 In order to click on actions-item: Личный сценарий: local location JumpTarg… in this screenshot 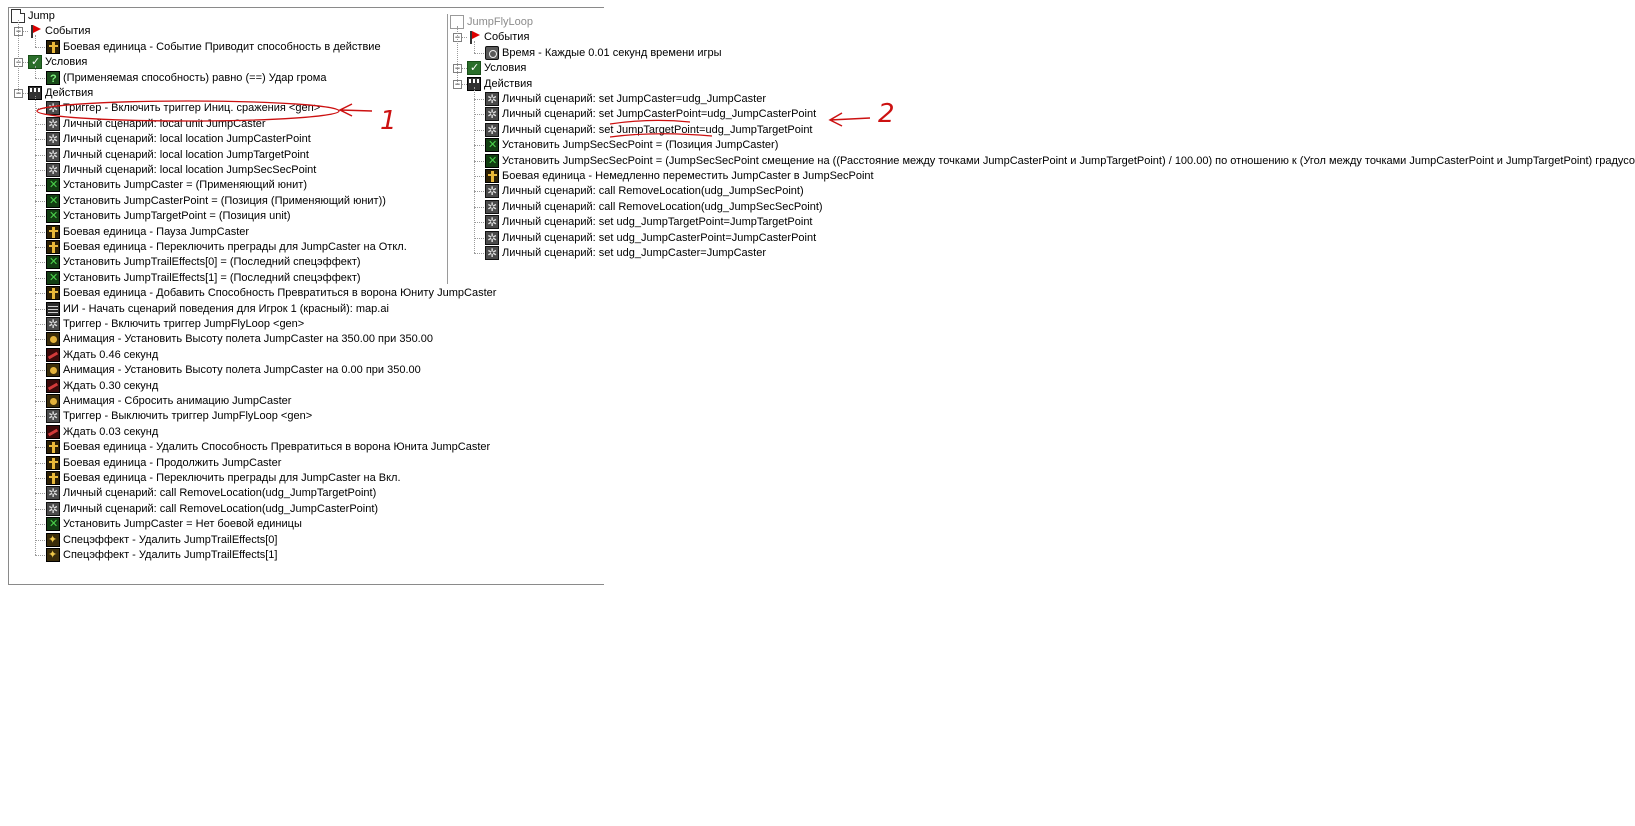, I will do `click(177, 155)`.